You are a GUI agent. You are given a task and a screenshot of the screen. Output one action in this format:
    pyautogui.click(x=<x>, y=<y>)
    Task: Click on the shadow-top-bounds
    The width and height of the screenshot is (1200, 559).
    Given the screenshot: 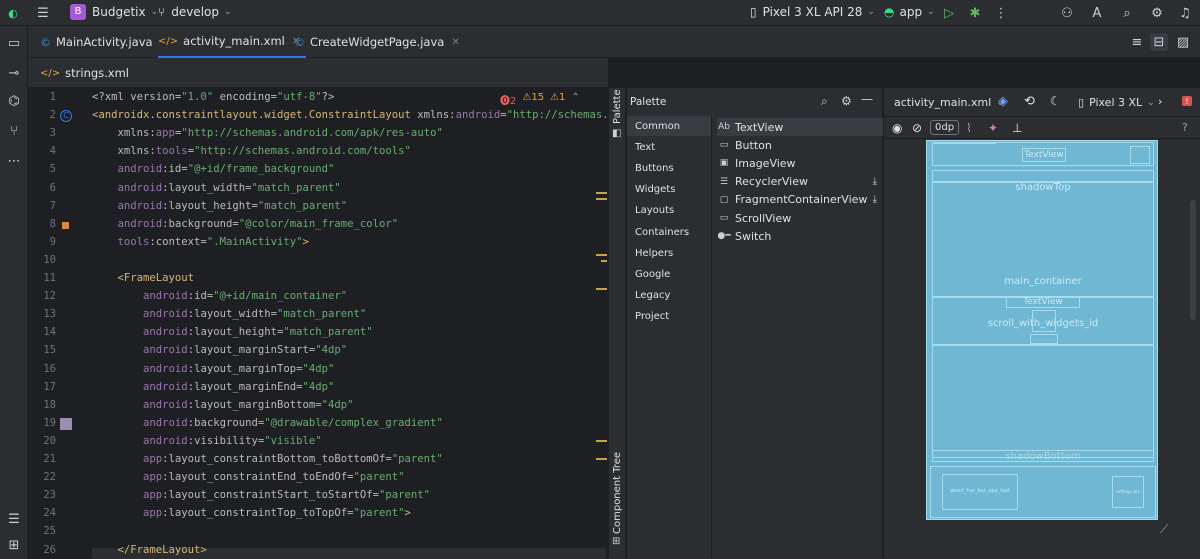 What is the action you would take?
    pyautogui.click(x=1043, y=176)
    